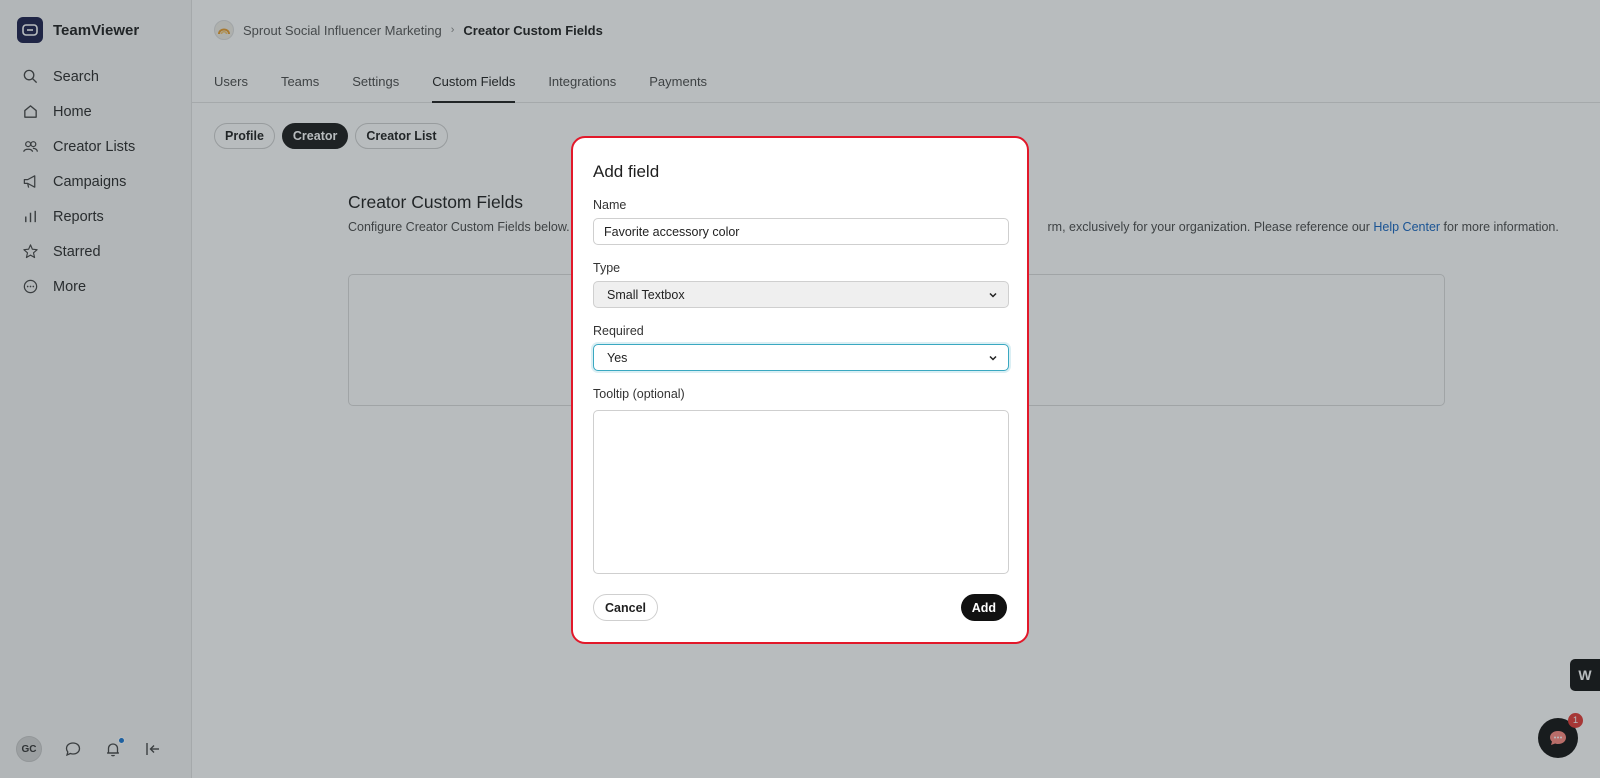 The width and height of the screenshot is (1600, 778). I want to click on tooltip-textarea, so click(801, 492).